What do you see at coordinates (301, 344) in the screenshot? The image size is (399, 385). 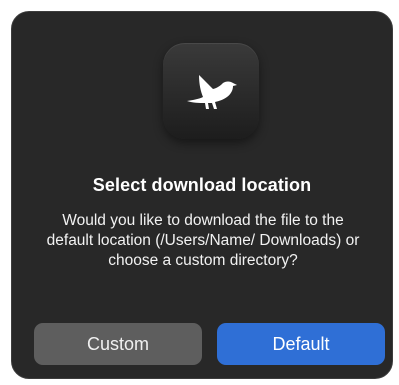 I see `default-button: Default` at bounding box center [301, 344].